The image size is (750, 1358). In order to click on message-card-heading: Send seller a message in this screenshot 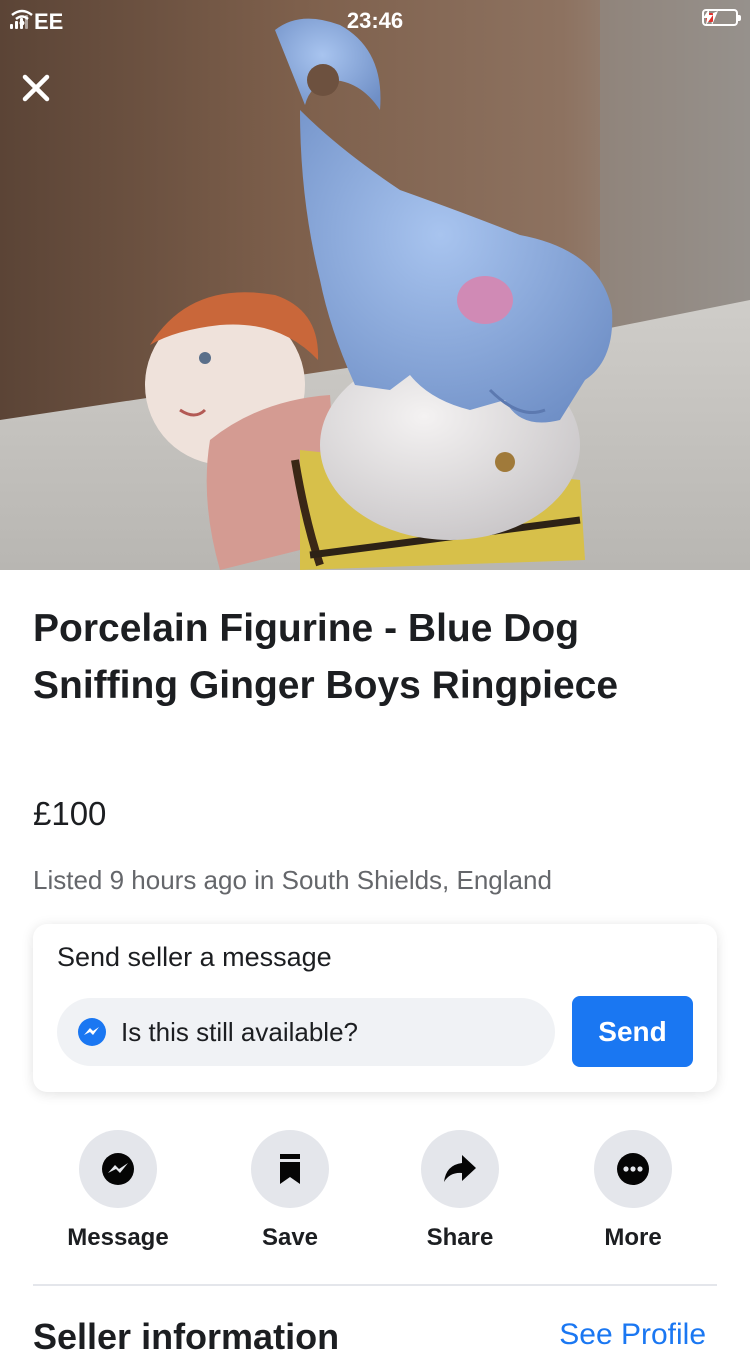, I will do `click(194, 957)`.